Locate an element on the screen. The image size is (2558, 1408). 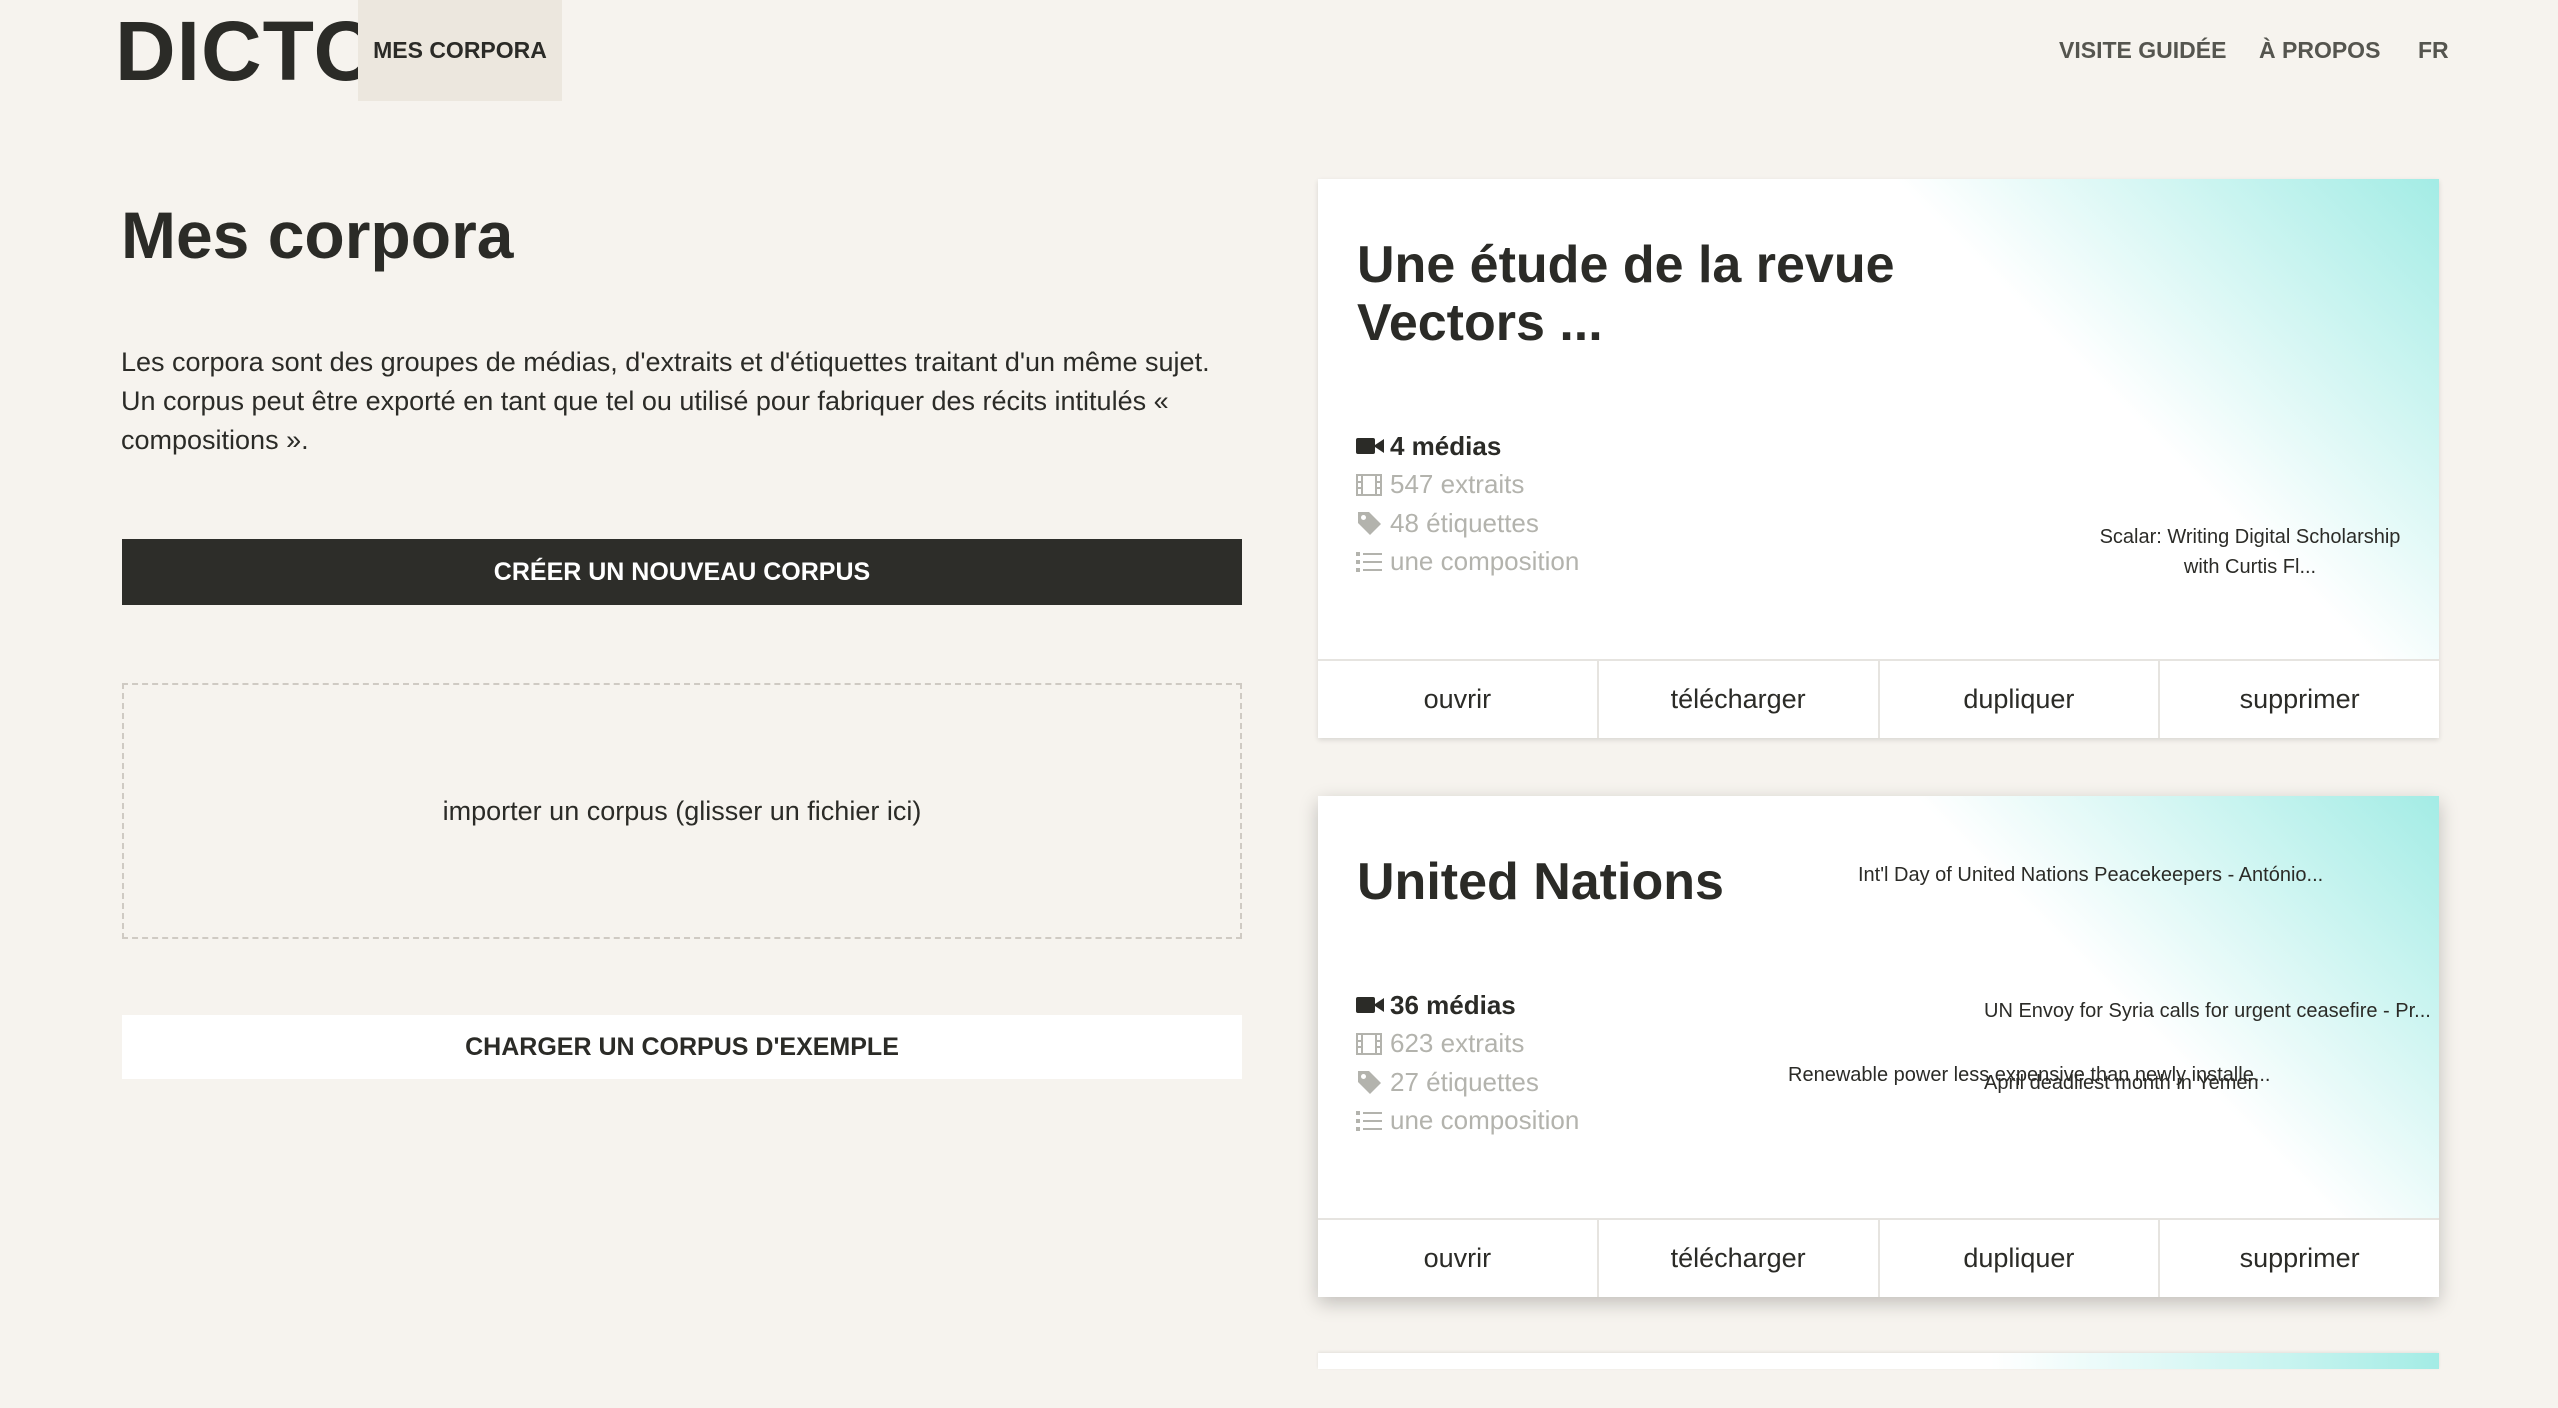
create-corpus-button: CRÉER UN NOUVEAU CORPUS is located at coordinates (682, 572).